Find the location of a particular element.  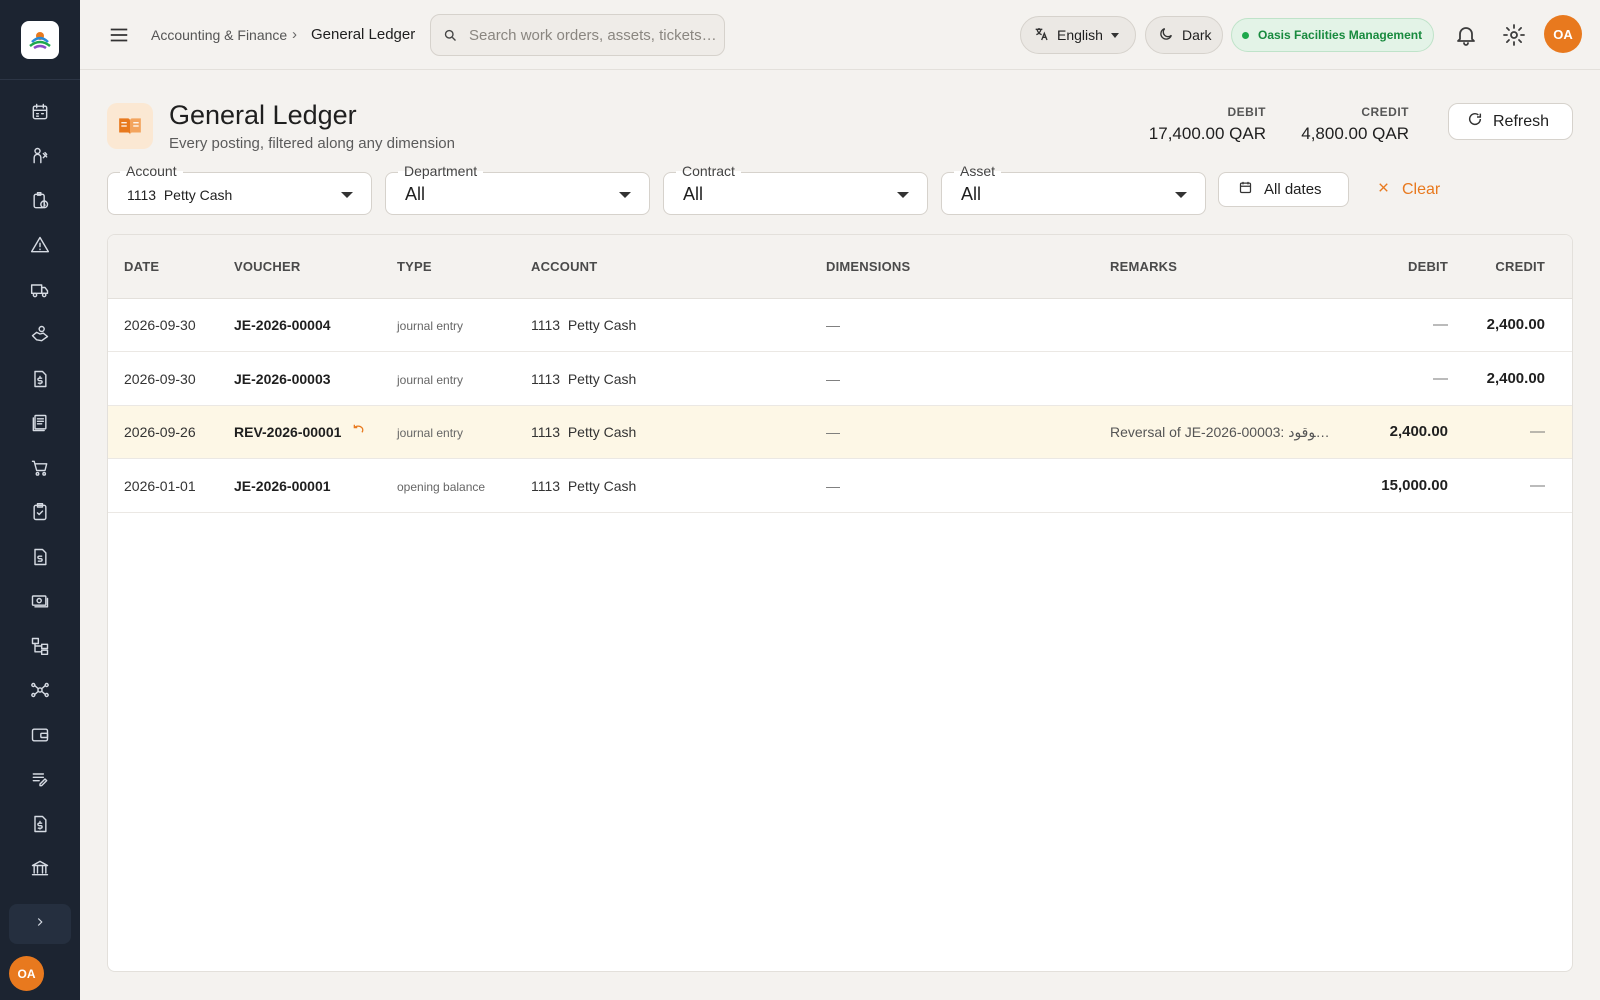

bank-icon is located at coordinates (40, 870).